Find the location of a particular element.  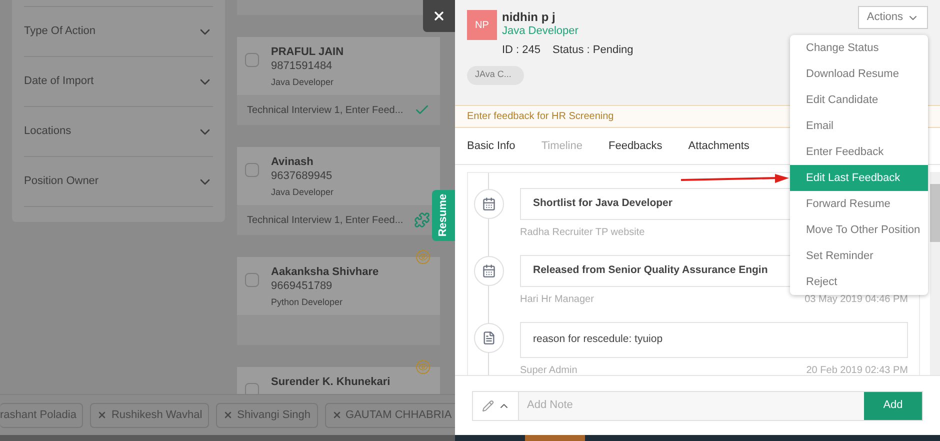

menu-item: Enter Feedback is located at coordinates (859, 152).